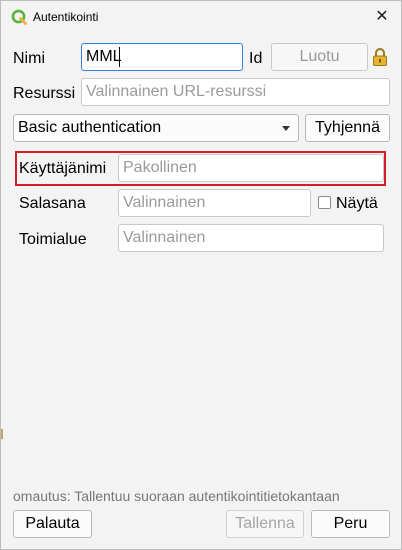 This screenshot has height=550, width=402. I want to click on name-input, so click(162, 57).